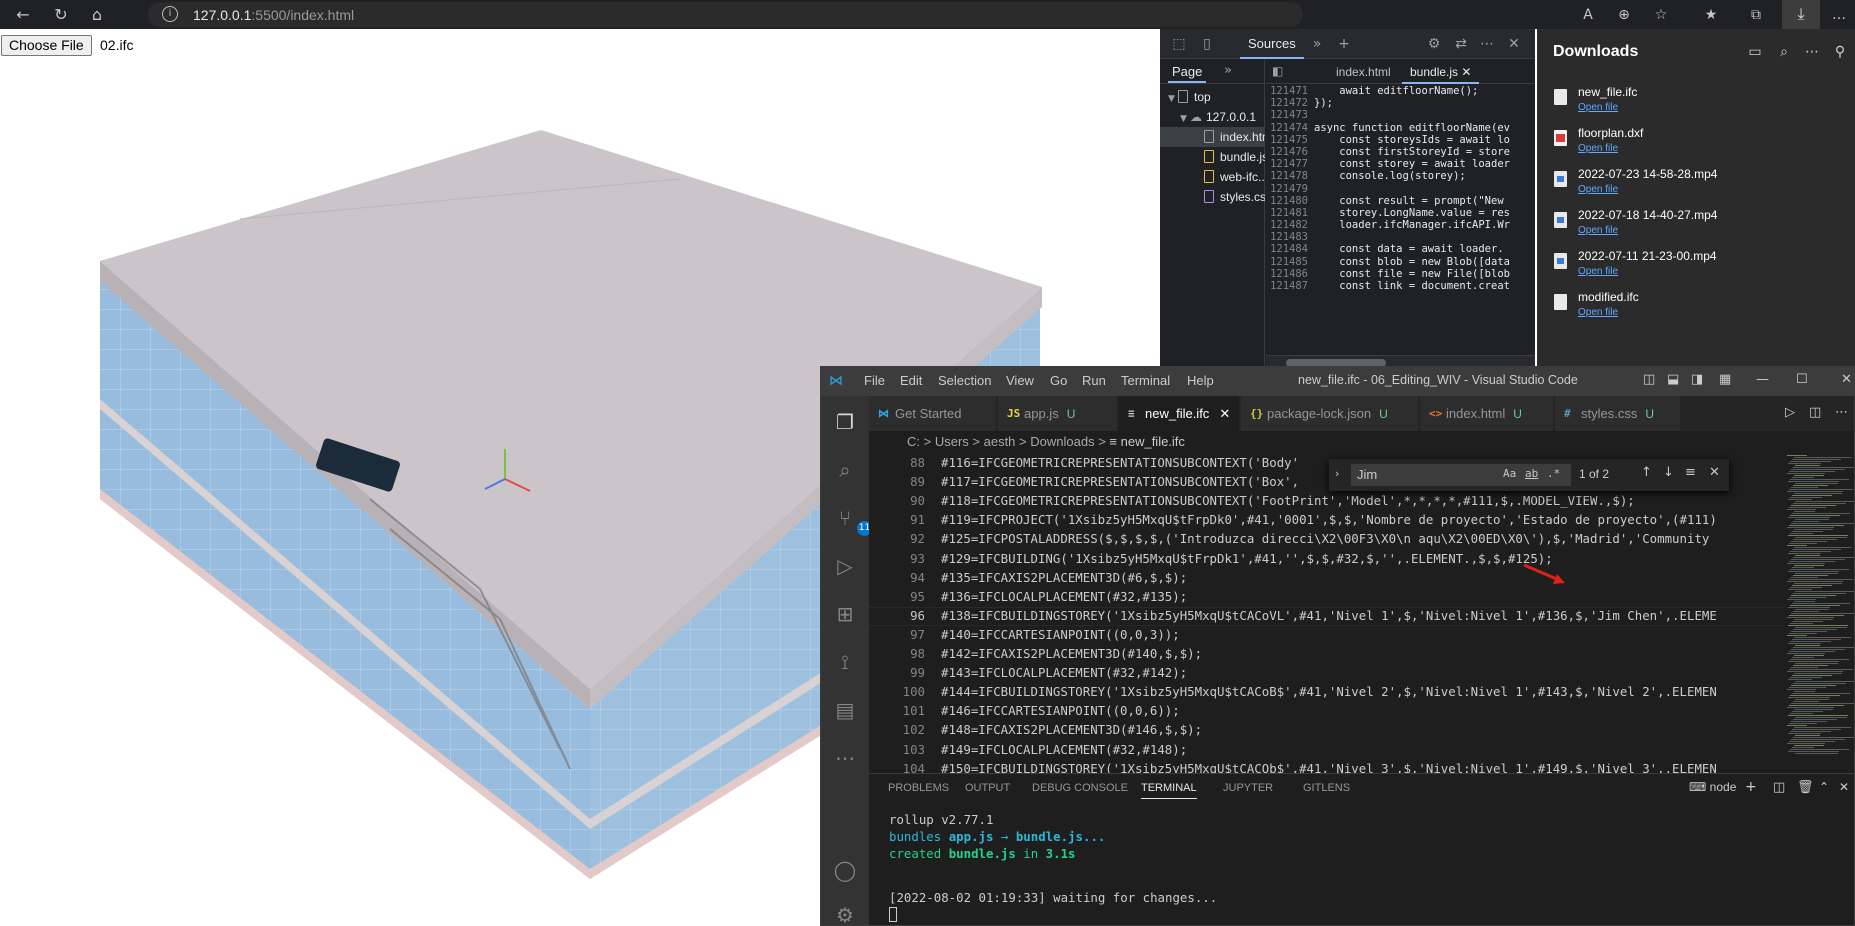 The width and height of the screenshot is (1855, 926). What do you see at coordinates (952, 441) in the screenshot?
I see `breadcrumb-users: Users` at bounding box center [952, 441].